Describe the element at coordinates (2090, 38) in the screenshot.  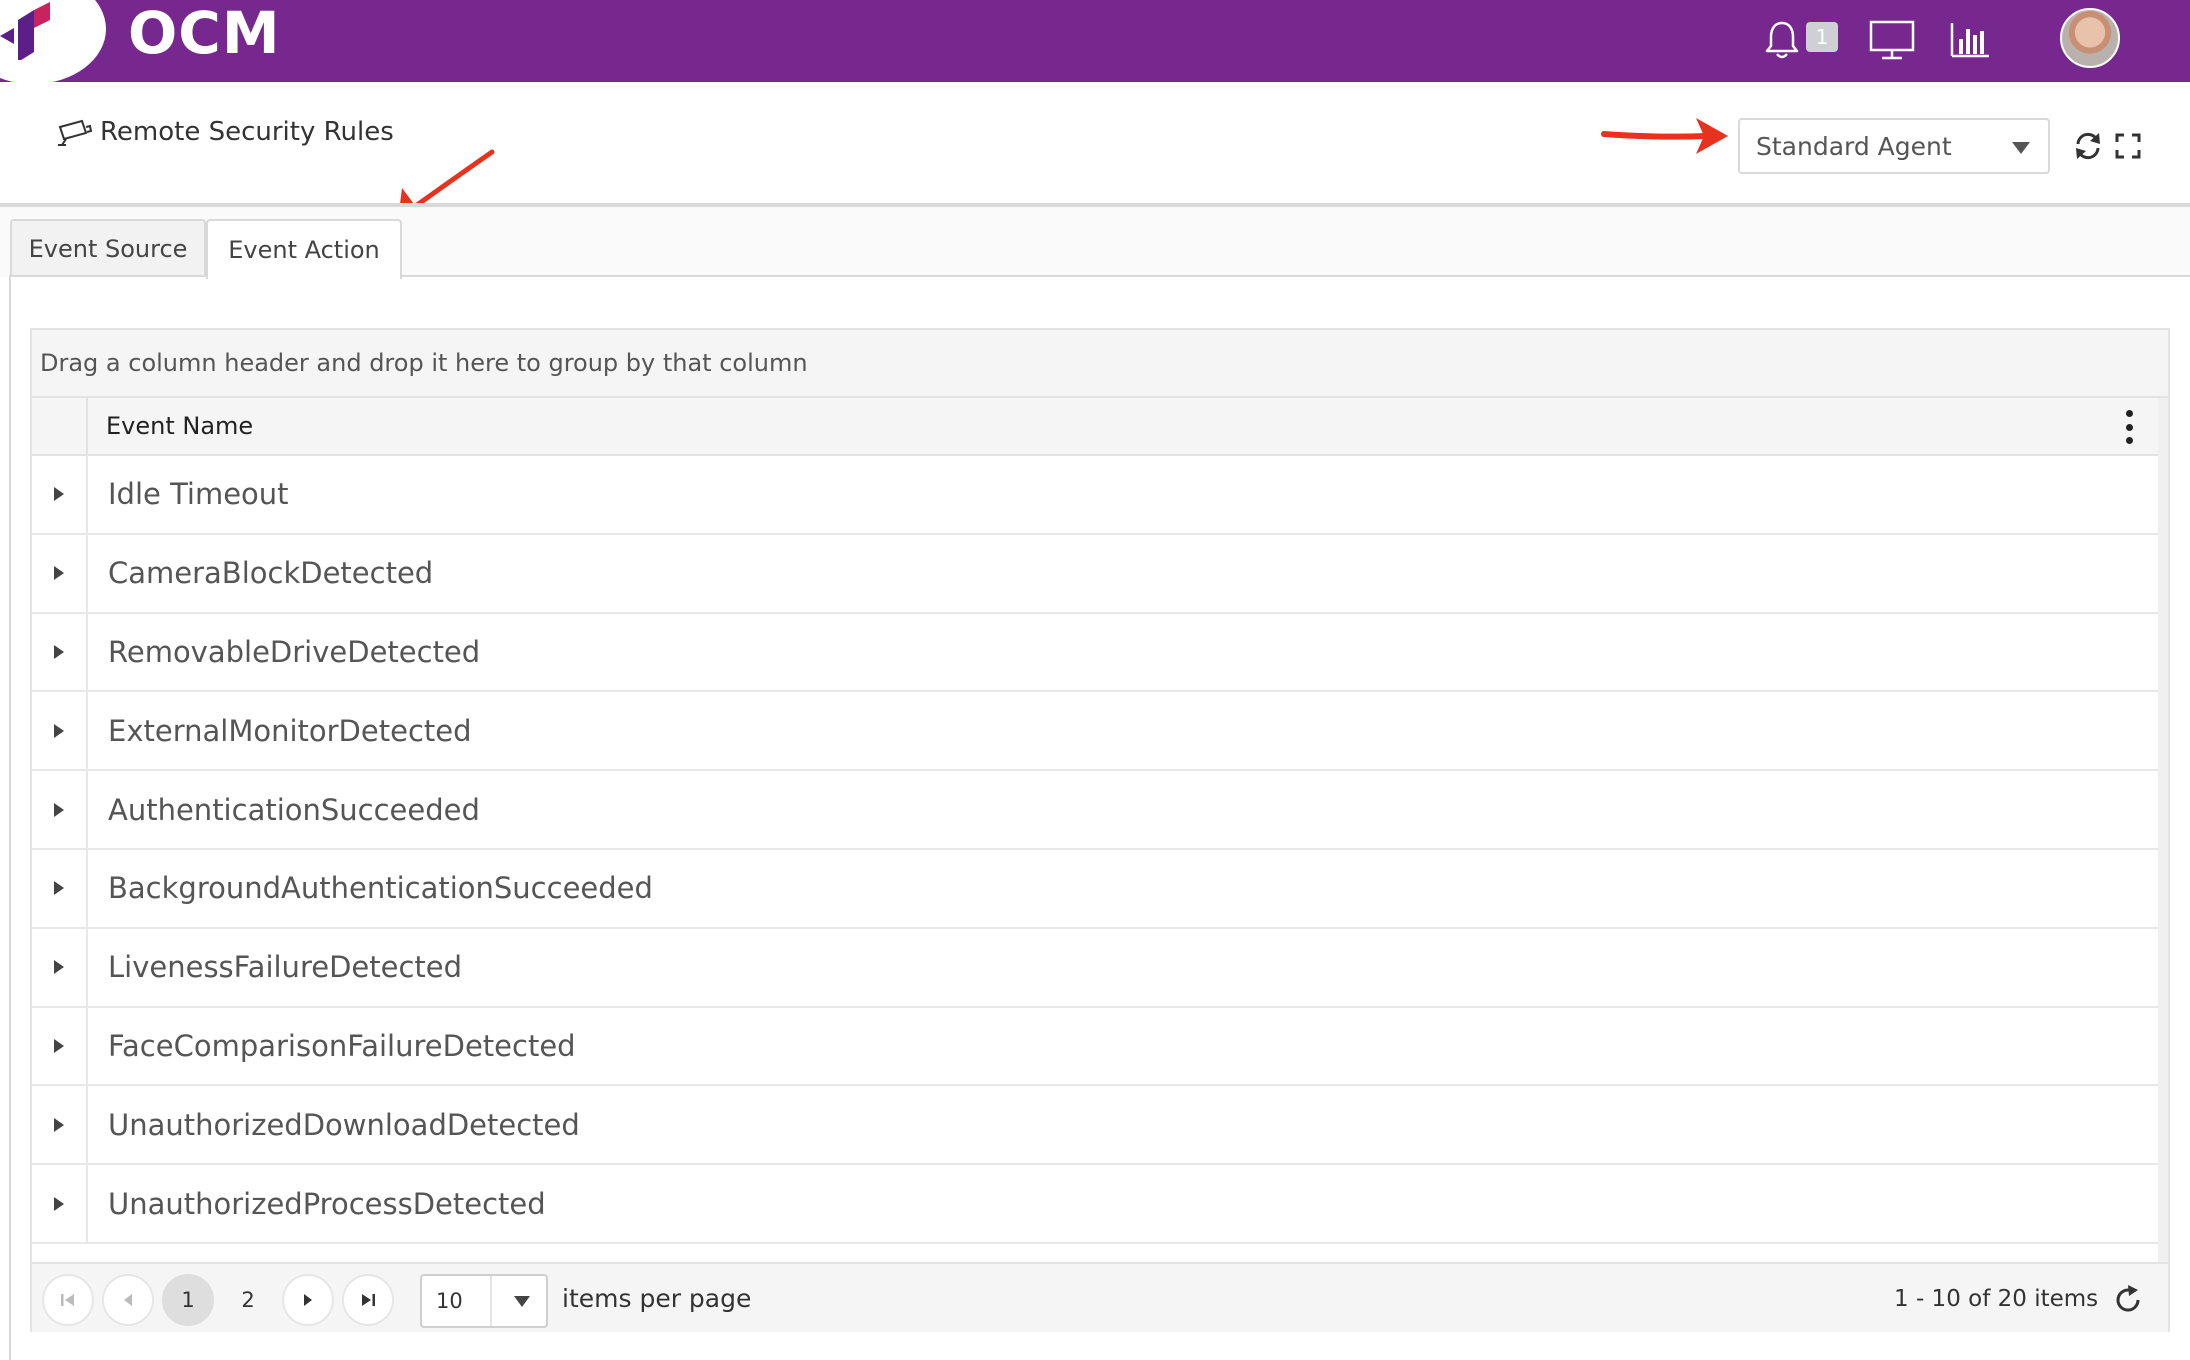
I see `avatar` at that location.